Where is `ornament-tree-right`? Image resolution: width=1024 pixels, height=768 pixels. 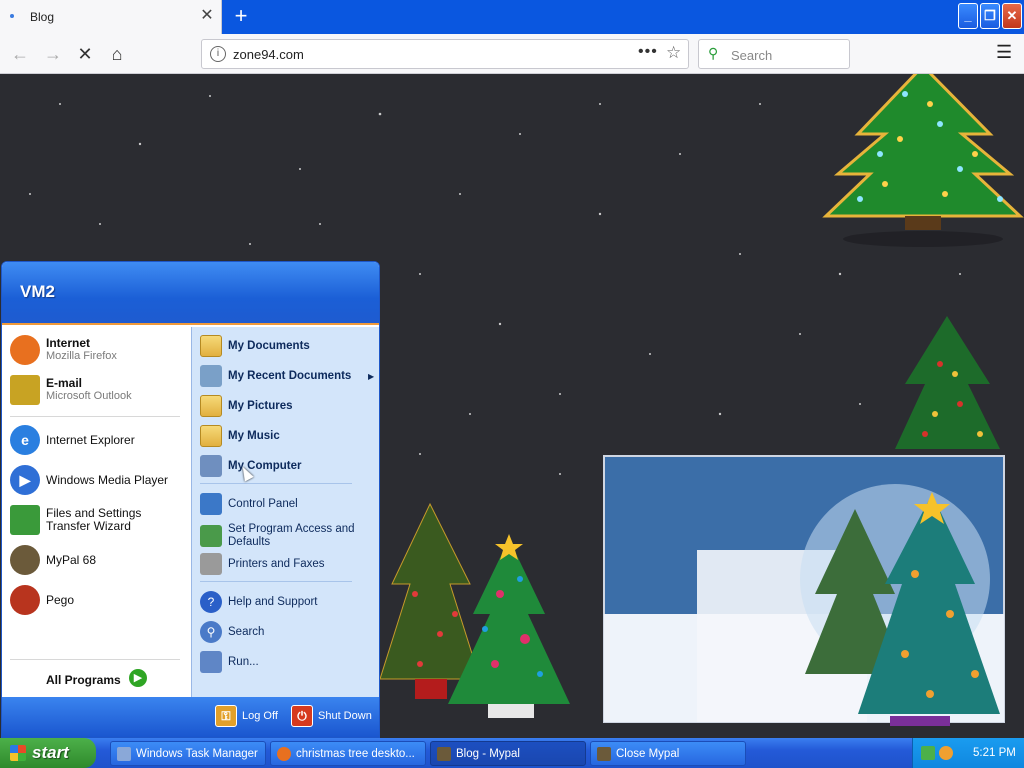
ornament-tree-right is located at coordinates (947, 382).